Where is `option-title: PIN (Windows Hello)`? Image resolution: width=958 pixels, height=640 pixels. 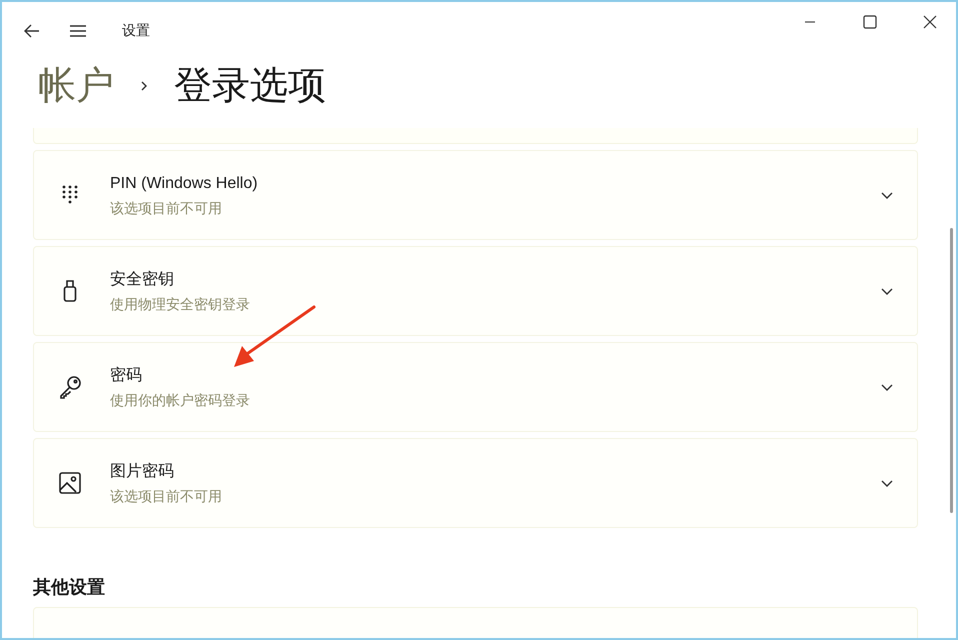
option-title: PIN (Windows Hello) is located at coordinates (184, 184).